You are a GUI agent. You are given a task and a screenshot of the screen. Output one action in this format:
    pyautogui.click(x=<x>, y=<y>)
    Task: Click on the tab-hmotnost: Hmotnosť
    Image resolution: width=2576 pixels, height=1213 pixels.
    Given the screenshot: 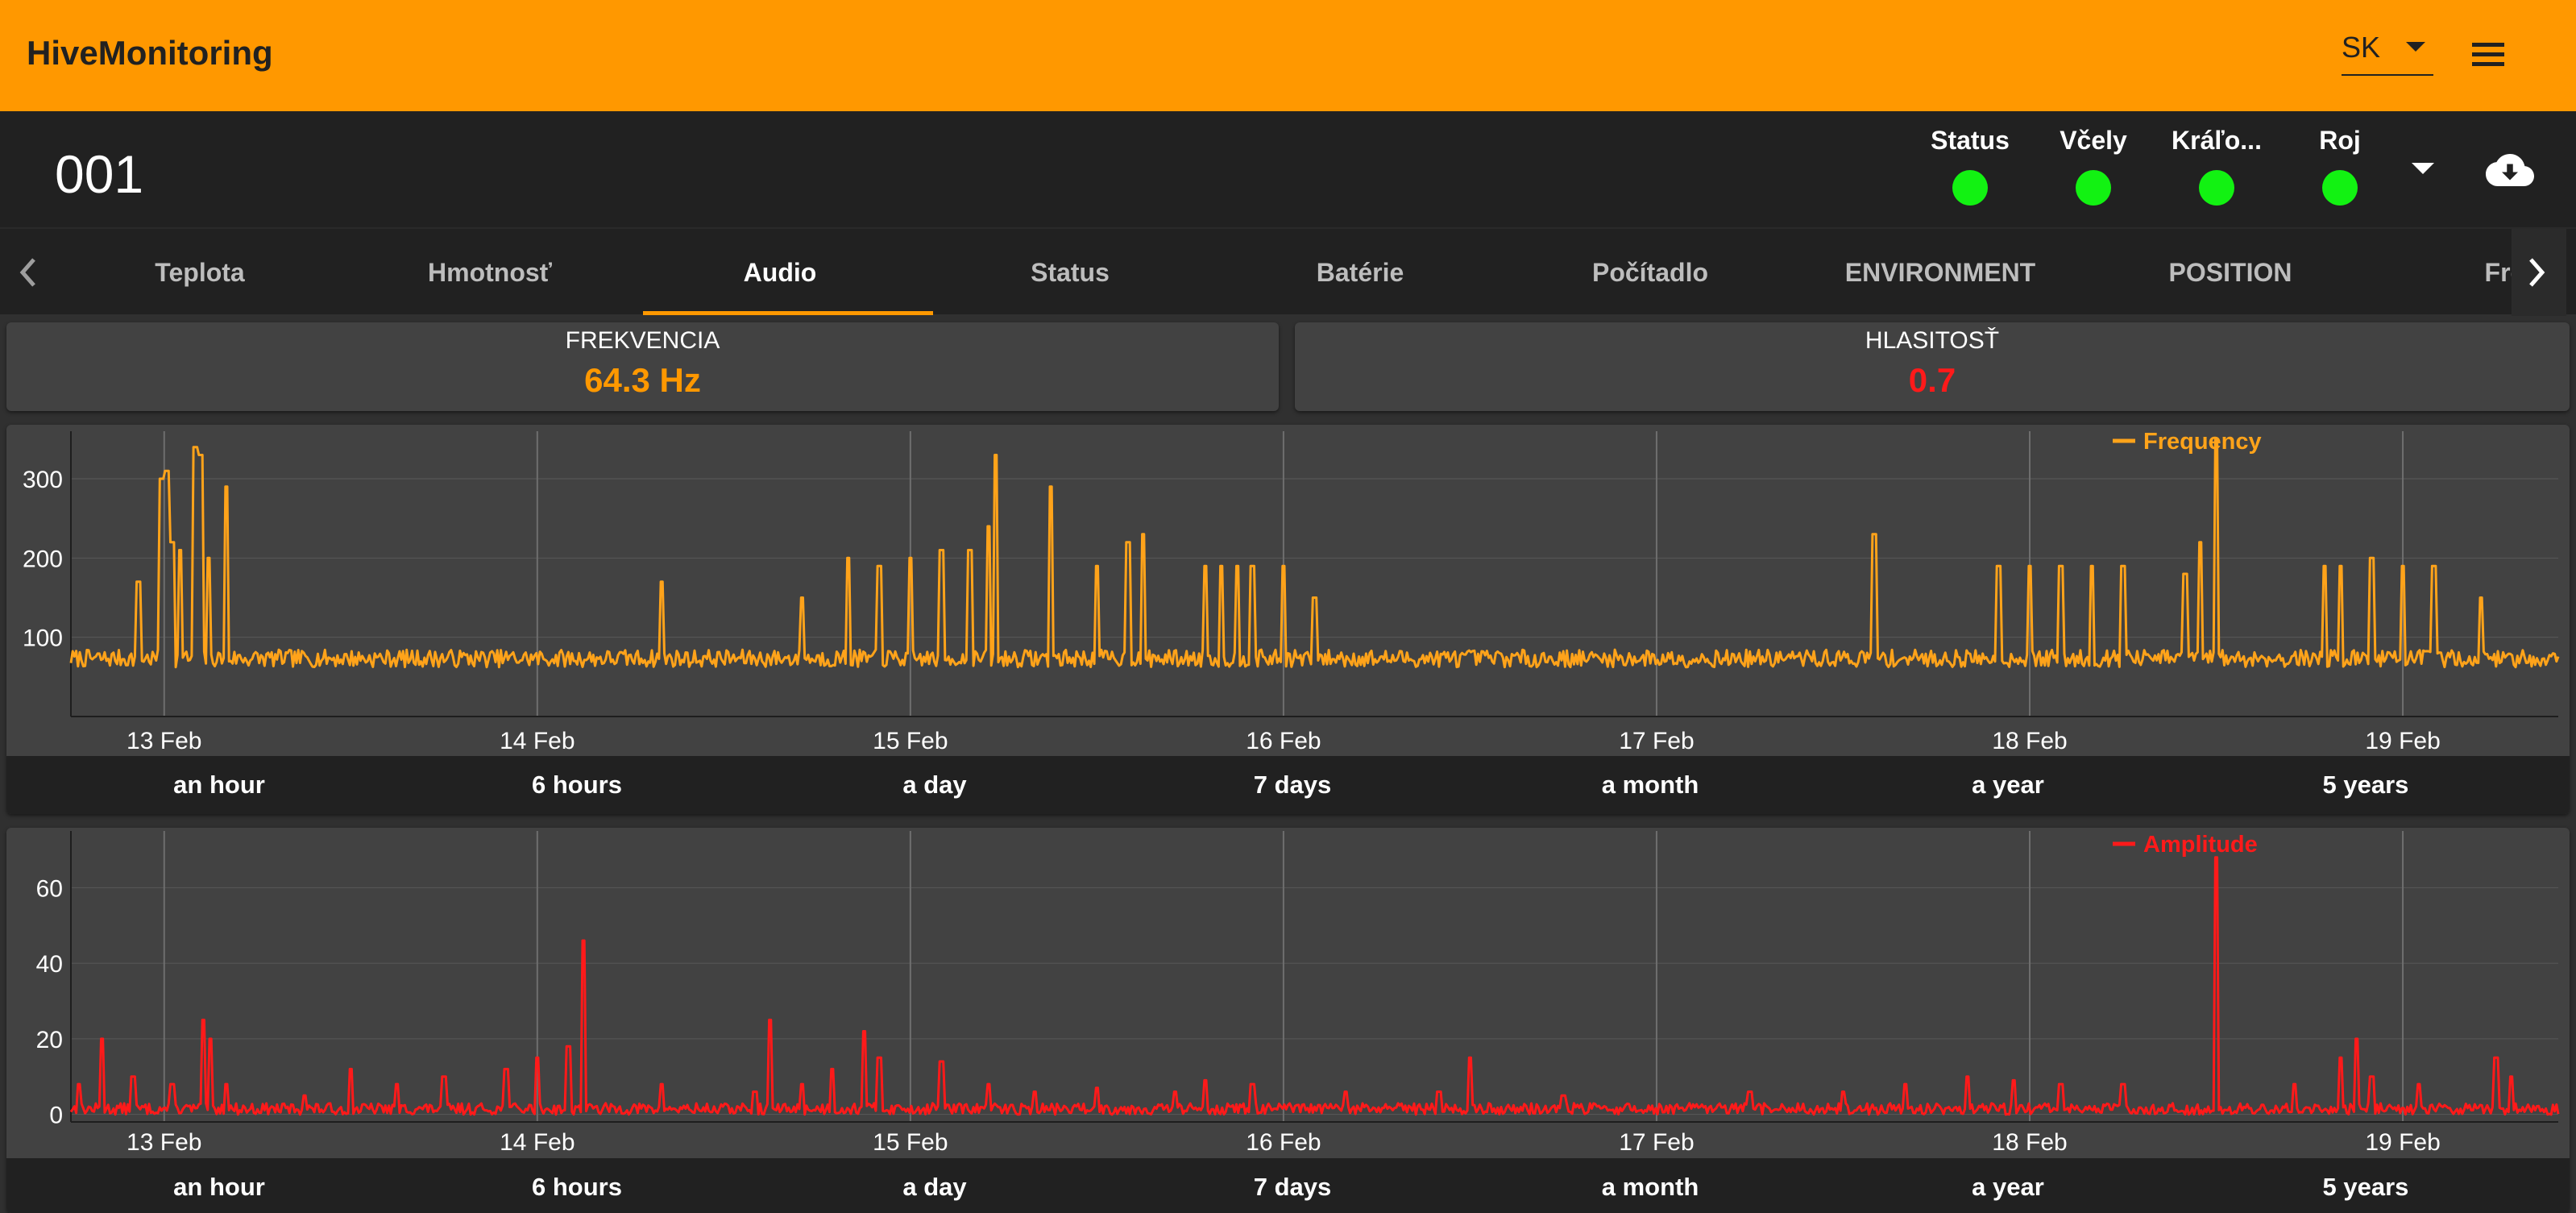 What is the action you would take?
    pyautogui.click(x=490, y=272)
    